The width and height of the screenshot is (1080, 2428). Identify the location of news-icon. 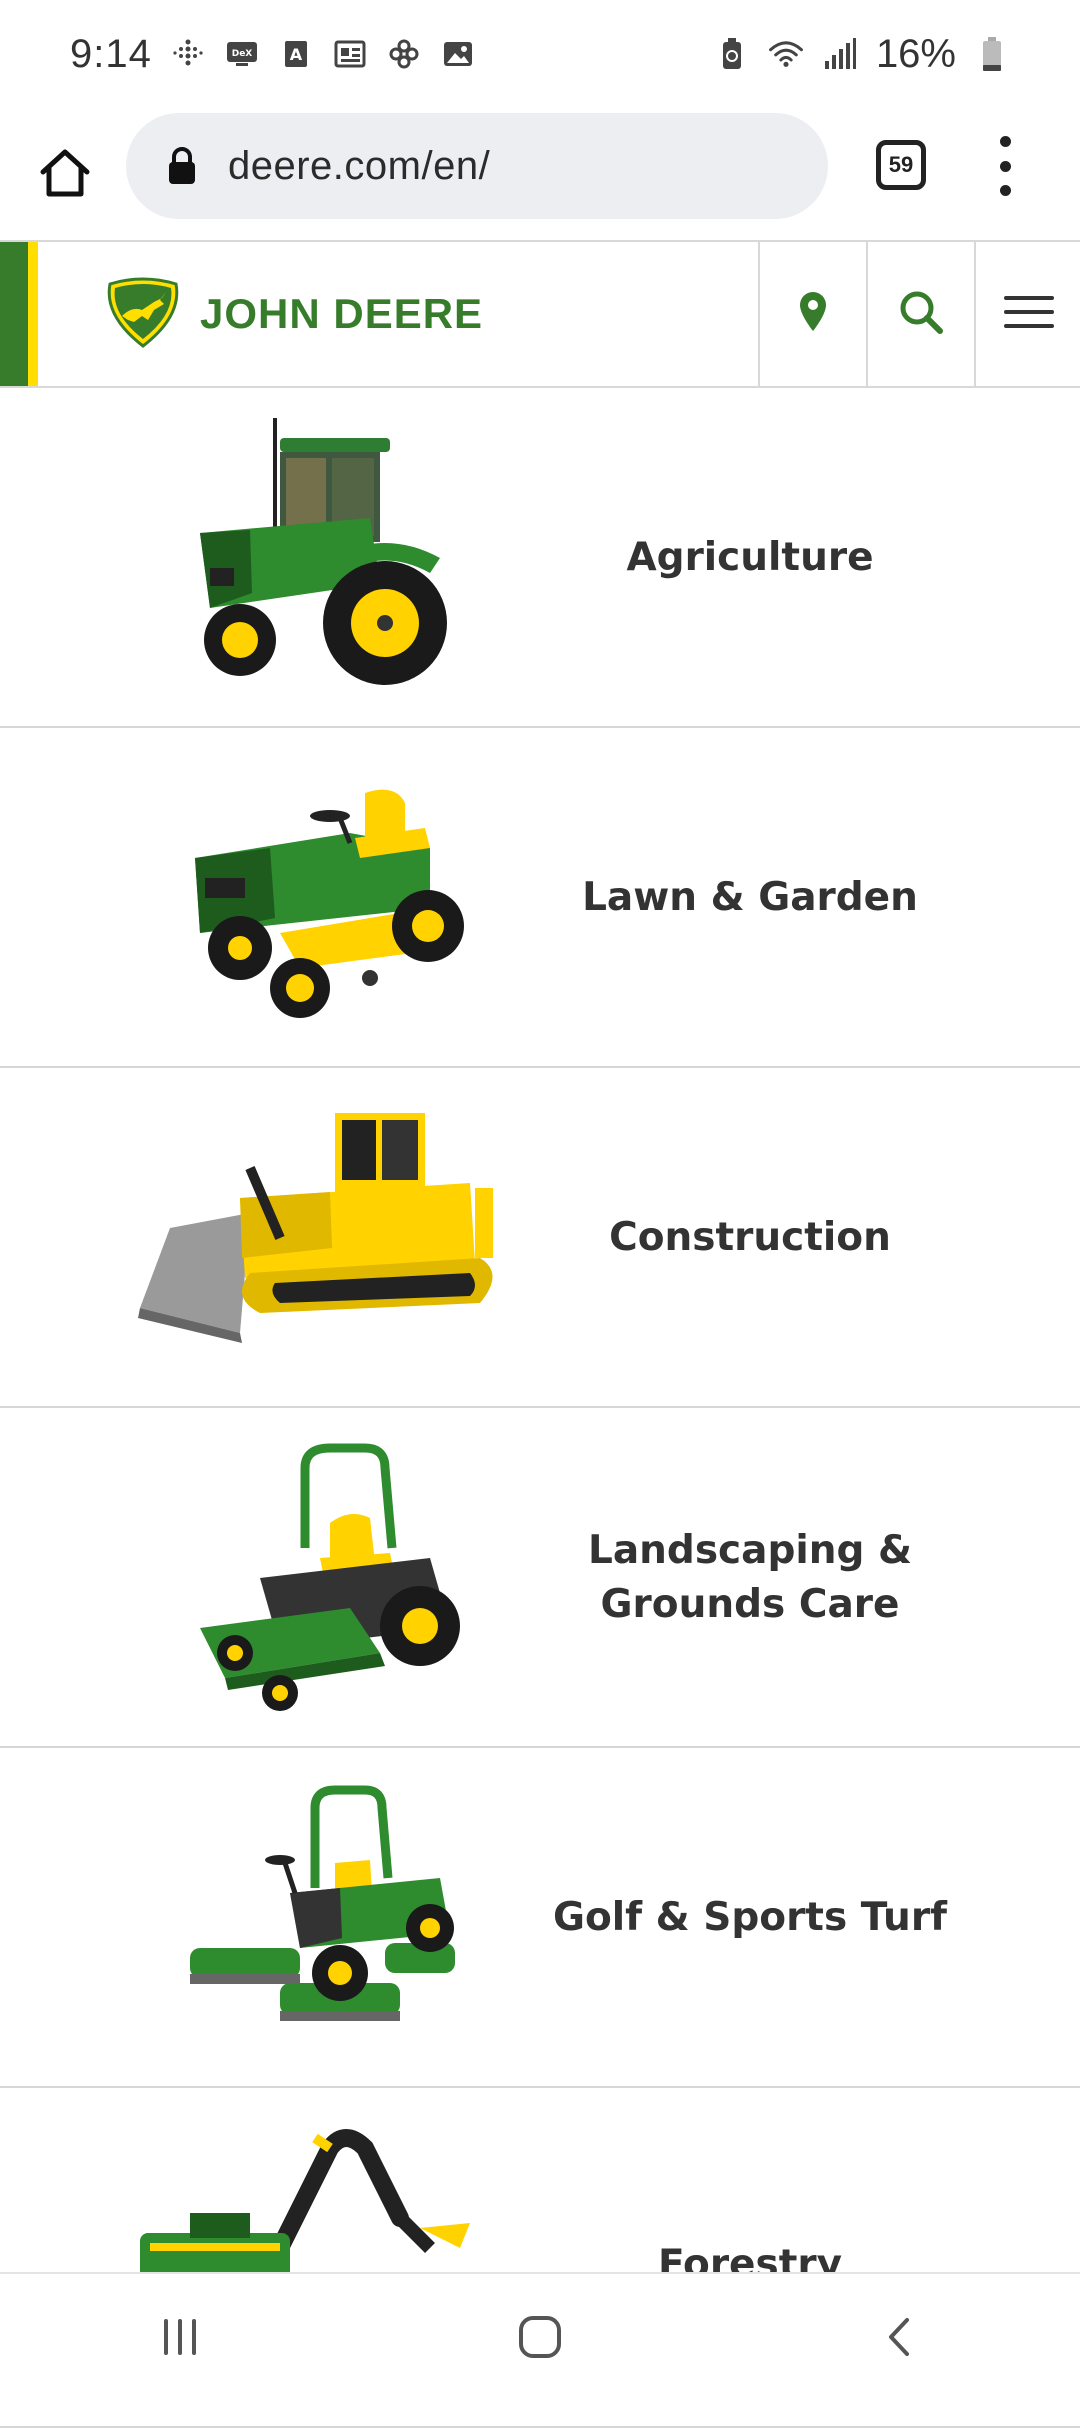
(350, 54).